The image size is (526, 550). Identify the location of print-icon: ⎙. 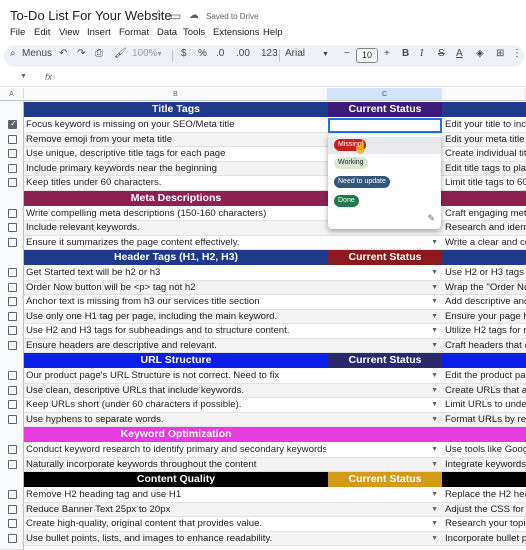
(99, 53).